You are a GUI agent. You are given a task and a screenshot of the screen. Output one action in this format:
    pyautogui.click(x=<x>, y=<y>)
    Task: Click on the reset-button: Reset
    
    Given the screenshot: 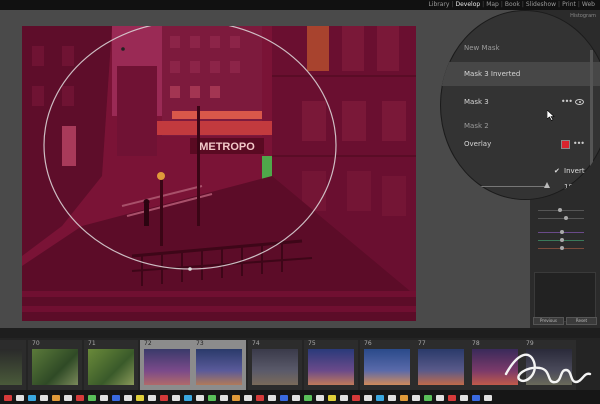 What is the action you would take?
    pyautogui.click(x=581, y=321)
    